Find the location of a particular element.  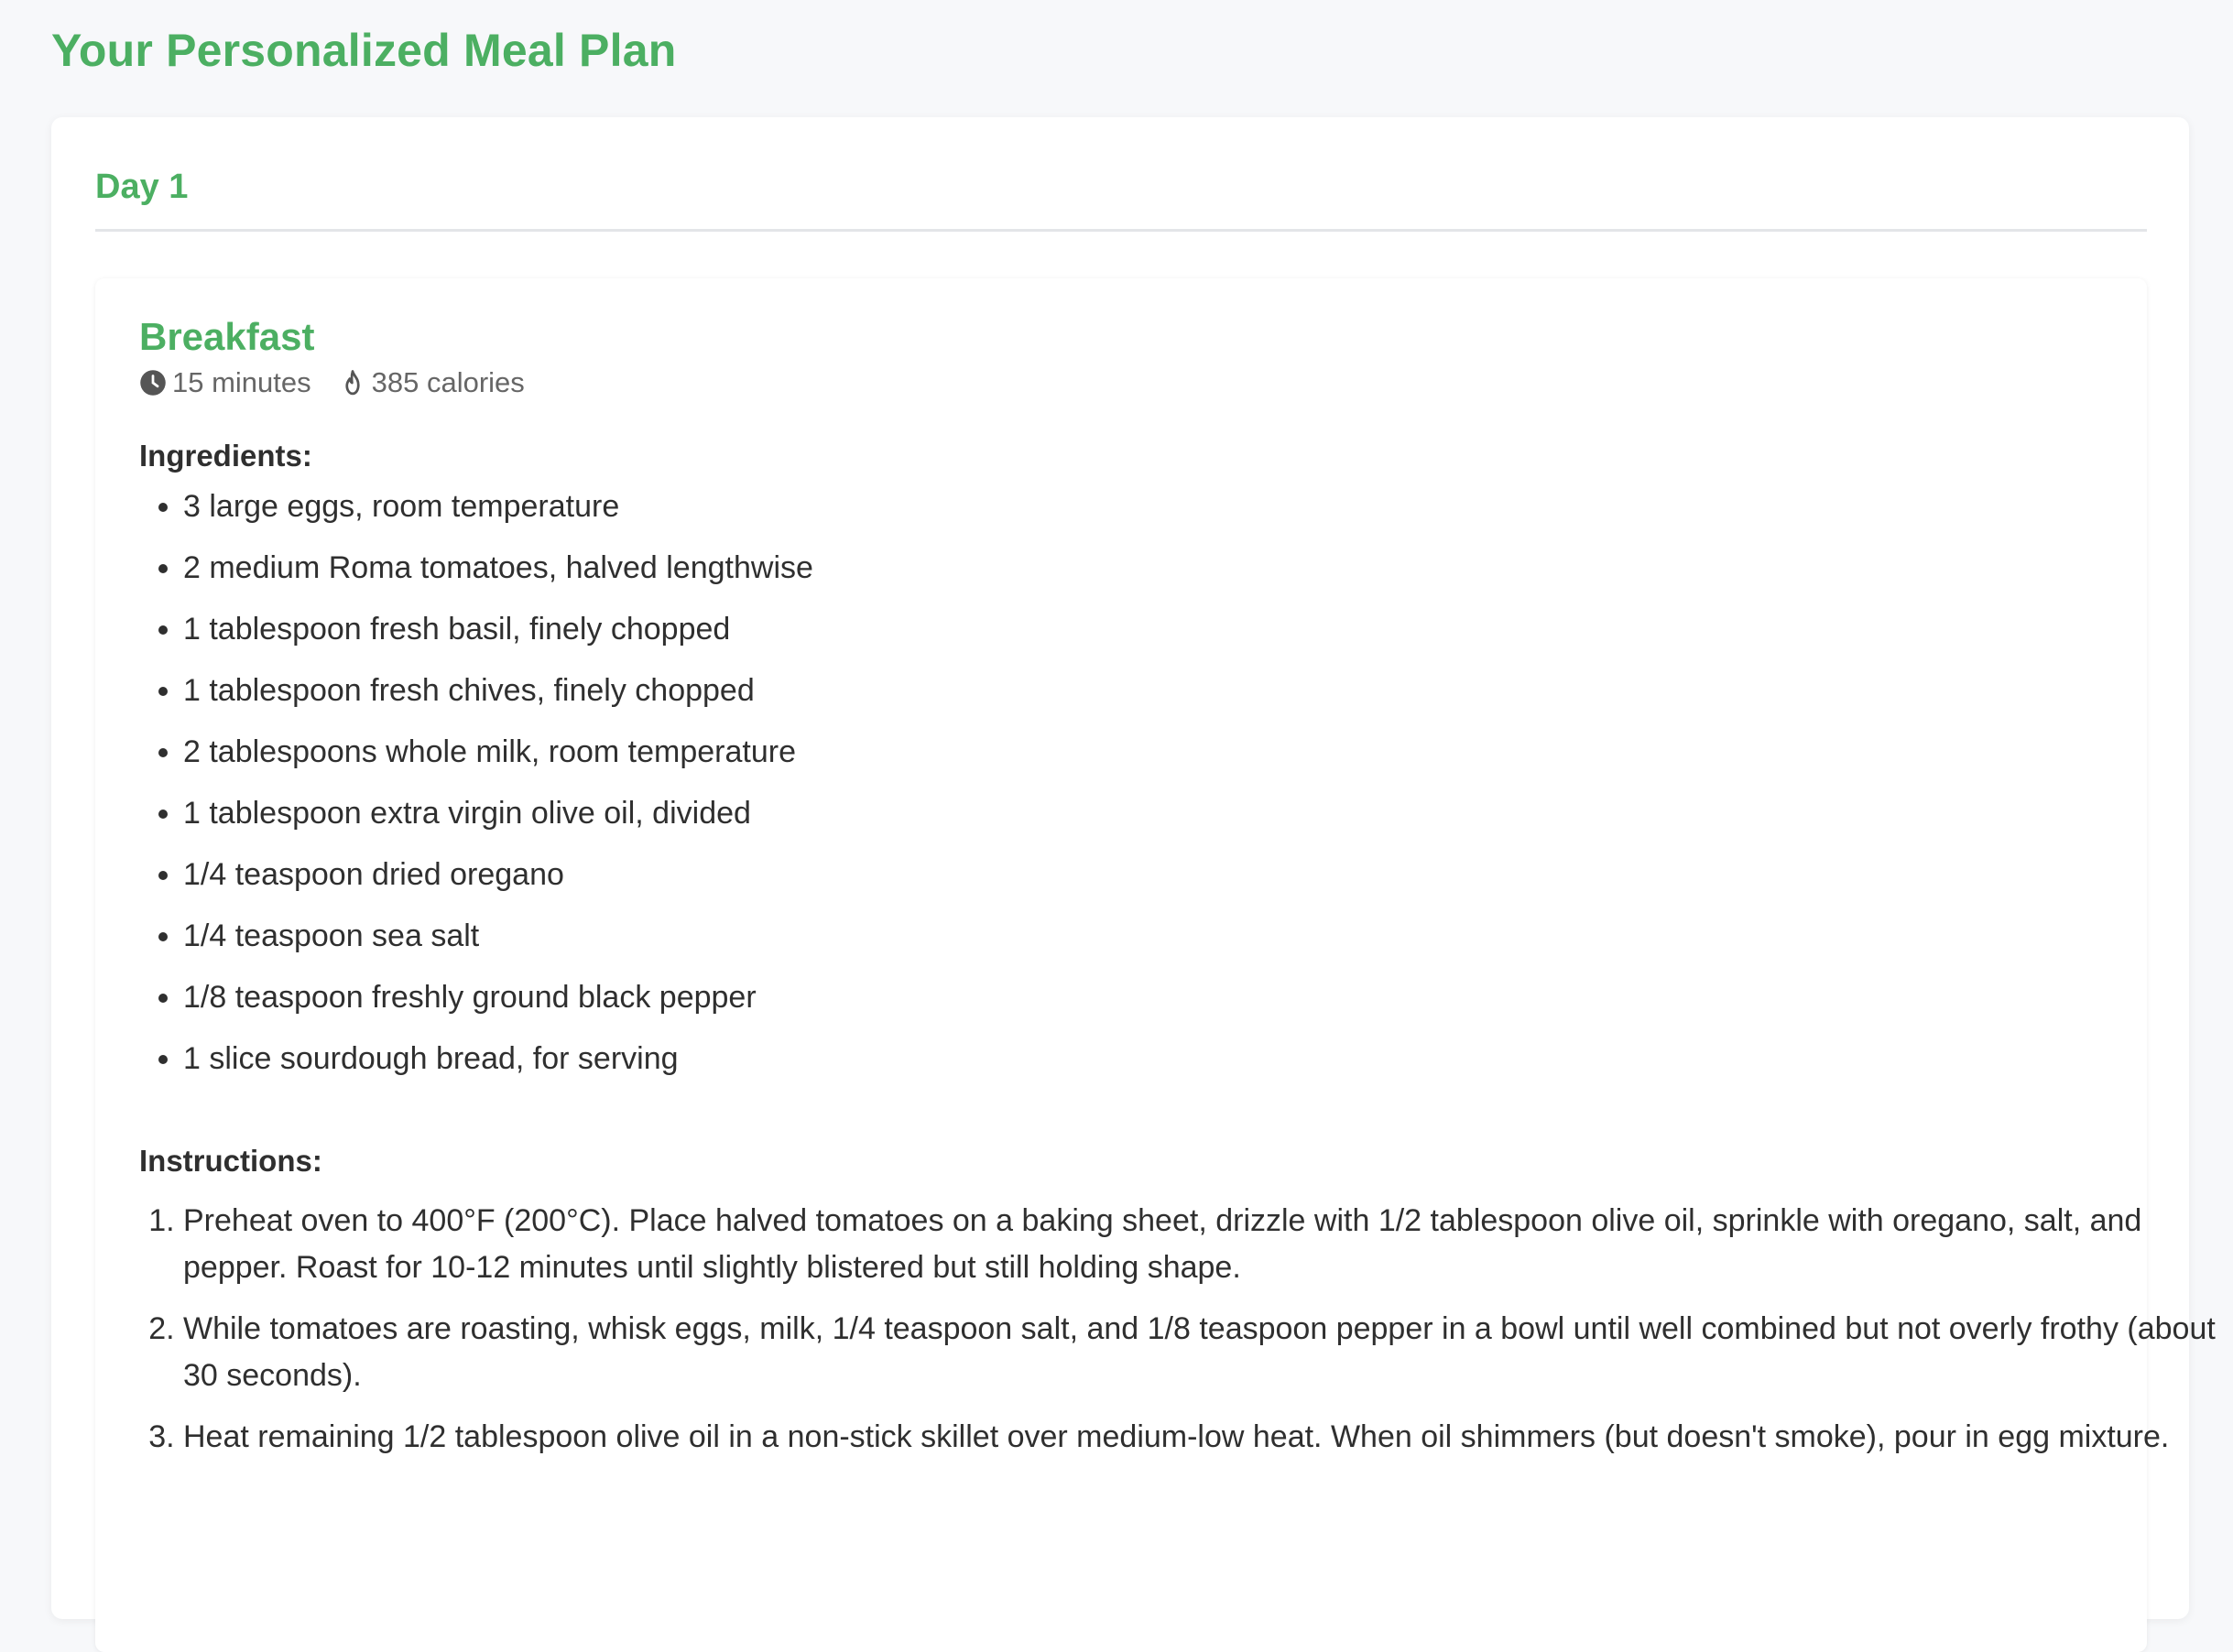

instructions-label: Instructions: is located at coordinates (231, 1161).